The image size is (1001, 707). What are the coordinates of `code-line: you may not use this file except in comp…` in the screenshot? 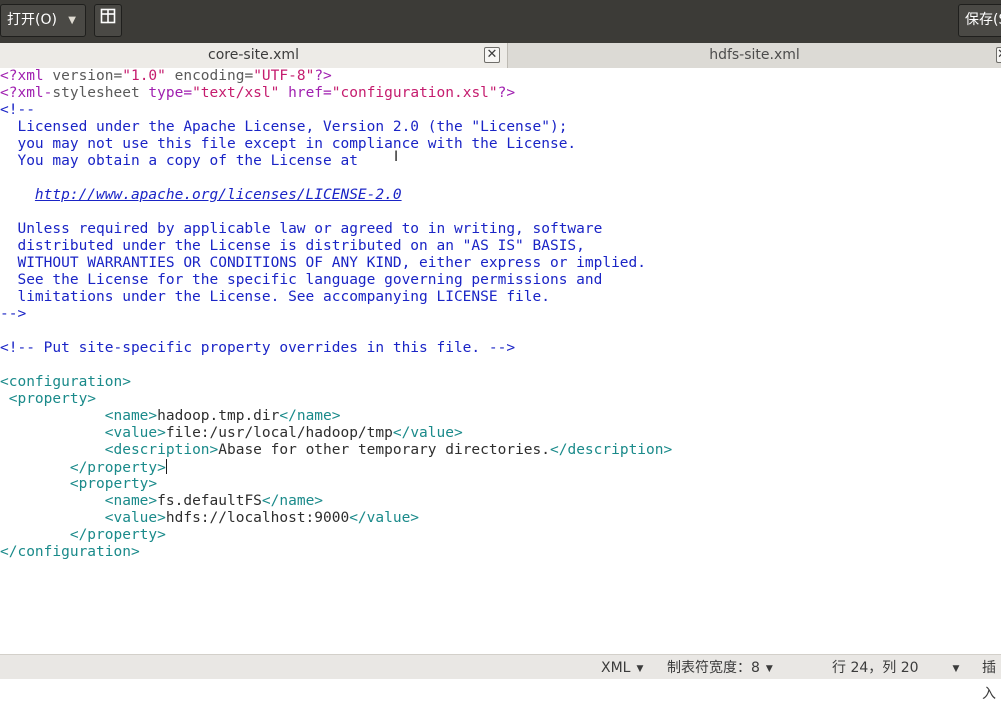 It's located at (336, 144).